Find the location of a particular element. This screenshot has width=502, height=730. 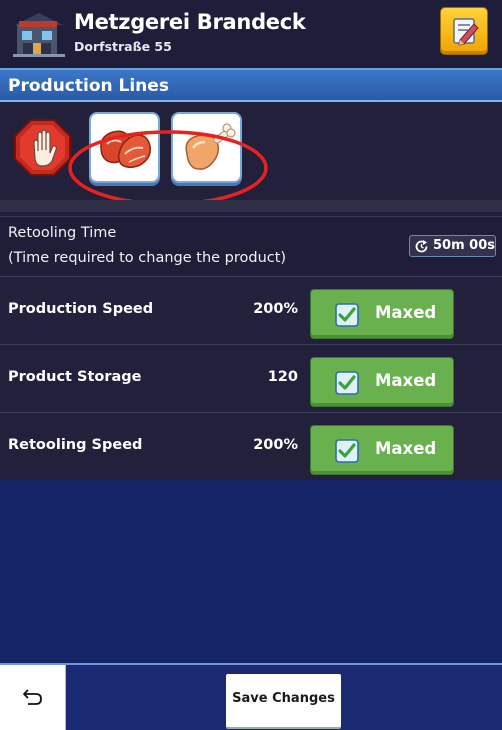

highlight-arrow is located at coordinates (251, 151).